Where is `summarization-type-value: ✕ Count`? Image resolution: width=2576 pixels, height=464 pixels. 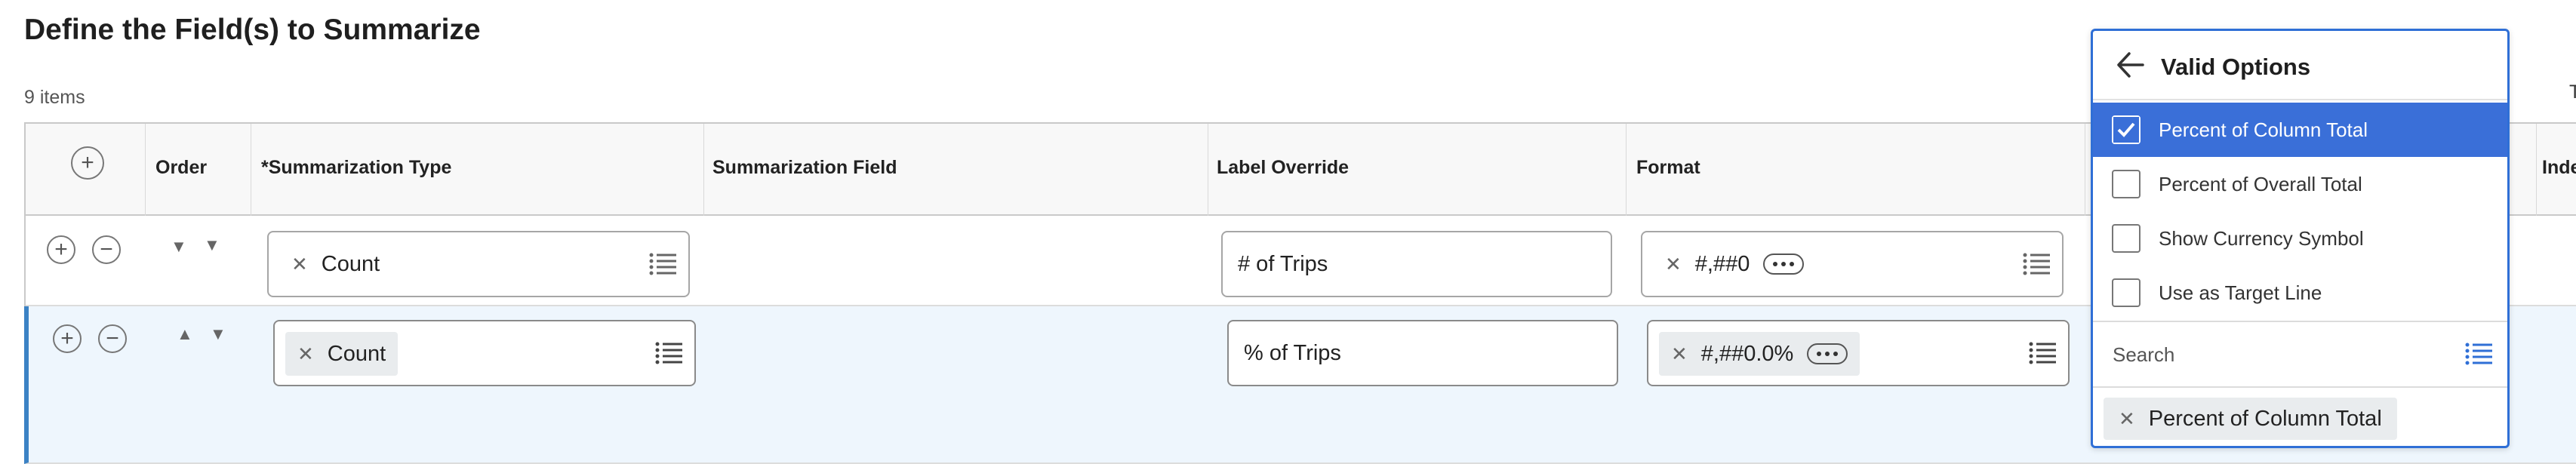
summarization-type-value: ✕ Count is located at coordinates (335, 264).